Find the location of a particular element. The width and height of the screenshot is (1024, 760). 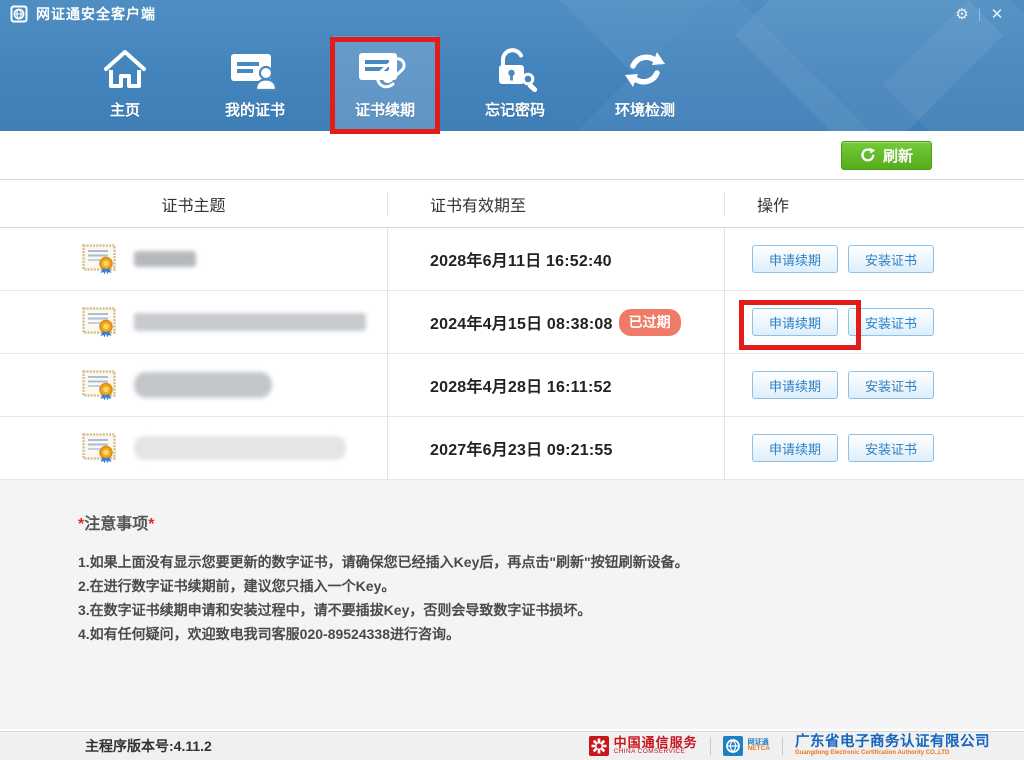

column-header-action: 操作 is located at coordinates (773, 206).